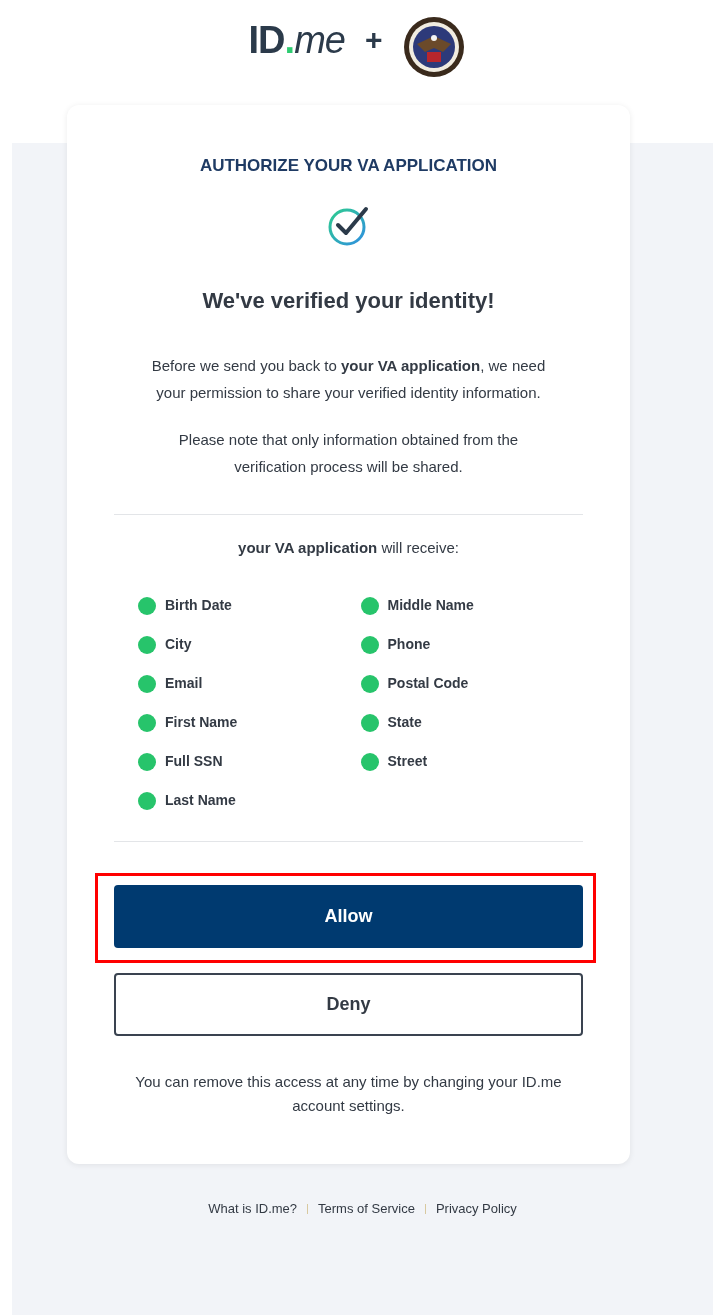  What do you see at coordinates (348, 1004) in the screenshot?
I see `deny-button: Deny` at bounding box center [348, 1004].